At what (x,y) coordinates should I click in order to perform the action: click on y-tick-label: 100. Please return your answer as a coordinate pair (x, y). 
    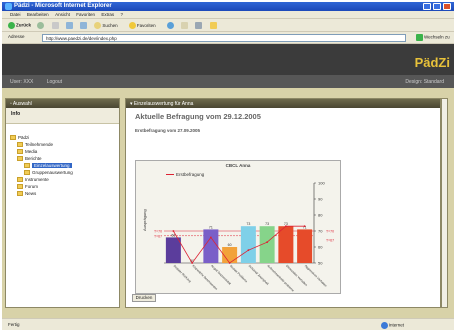
    Looking at the image, I should click on (321, 183).